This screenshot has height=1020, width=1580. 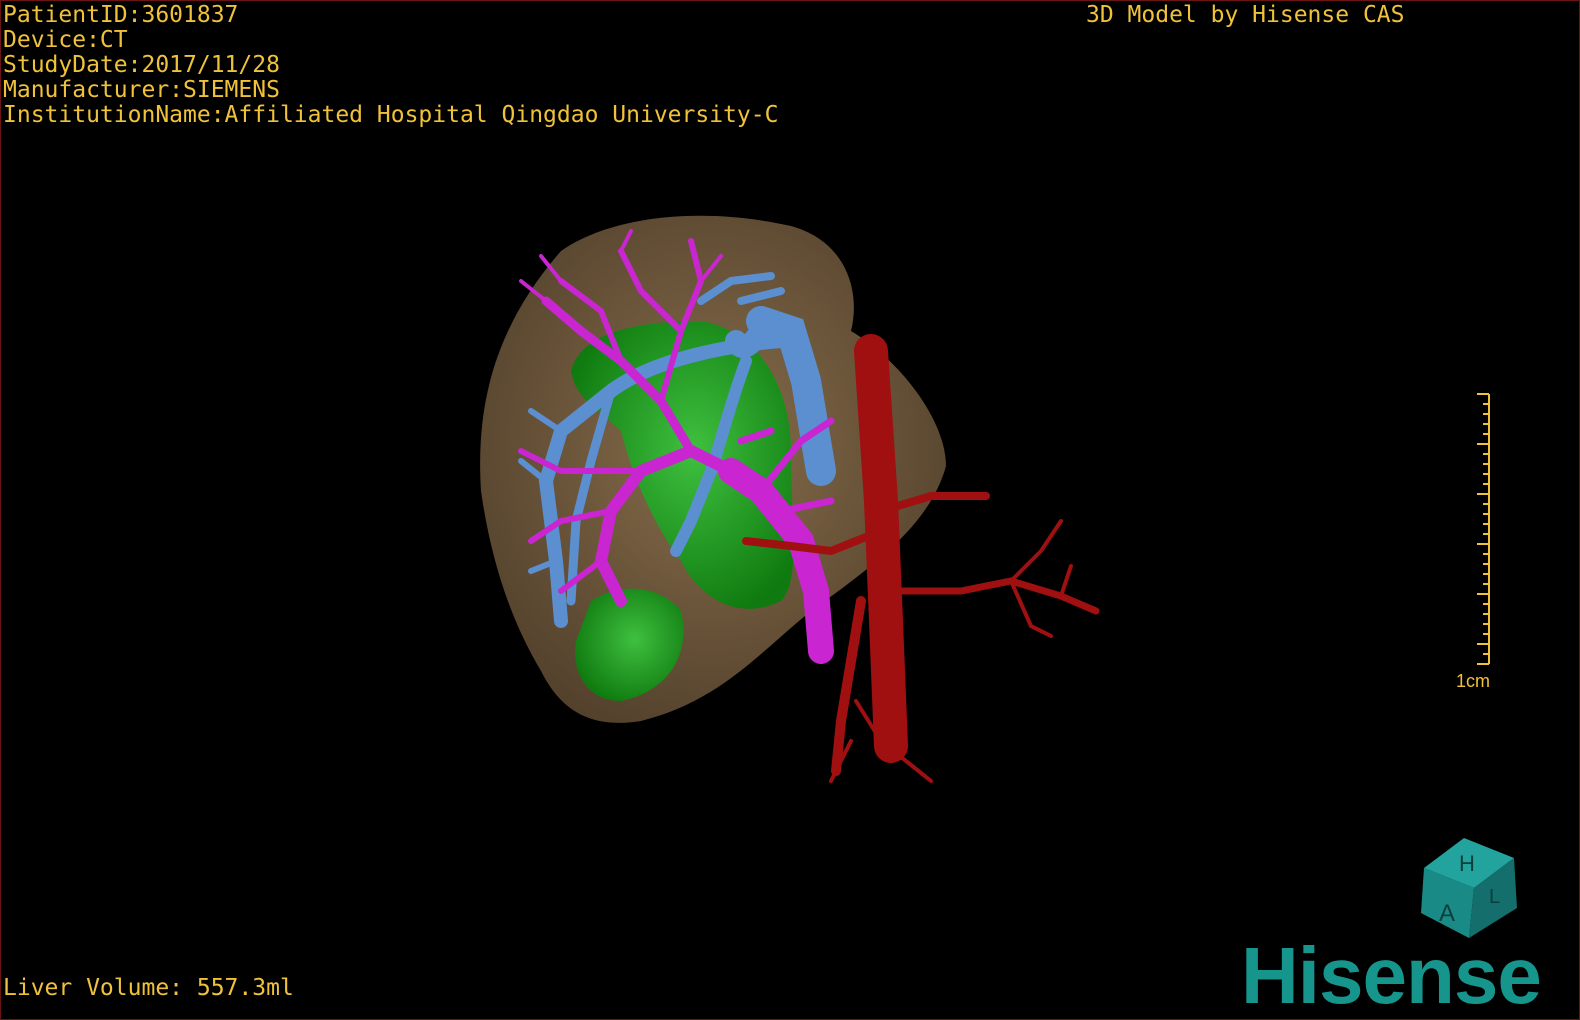 I want to click on scale-bar-label: 1cm, so click(x=1473, y=681).